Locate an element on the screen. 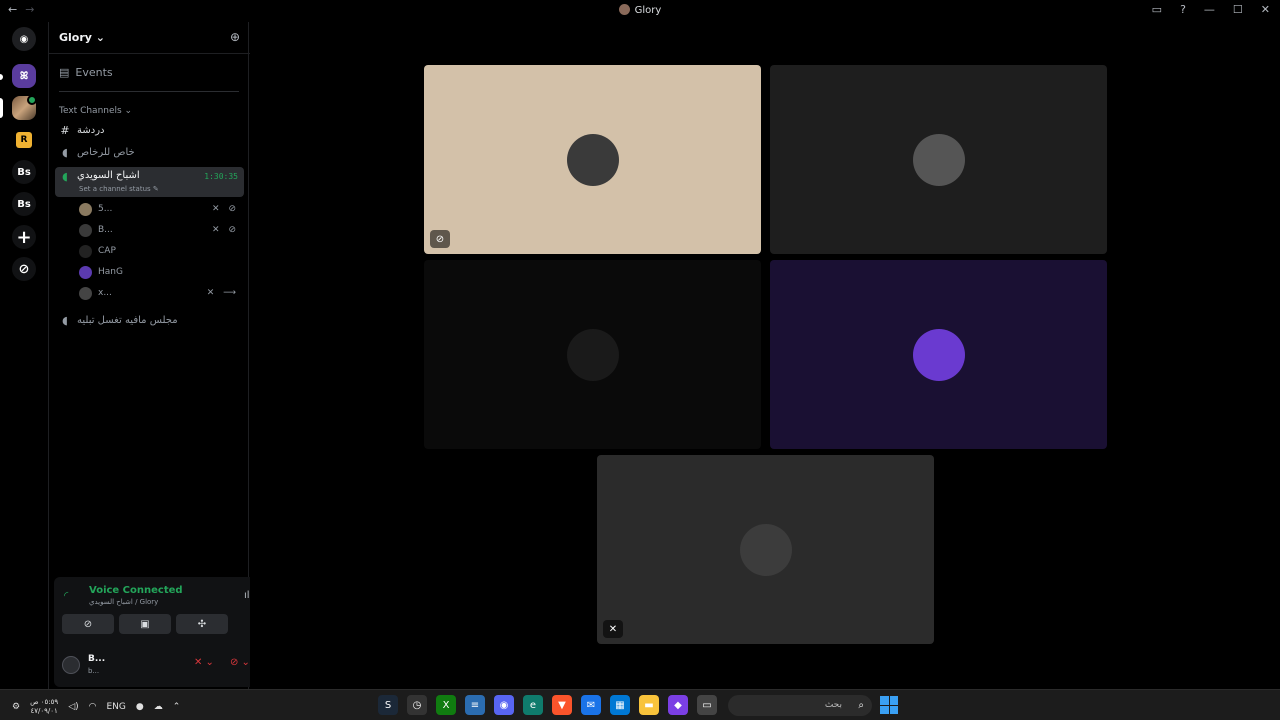  voice-user: x... ✕ ⟶ is located at coordinates (160, 293).